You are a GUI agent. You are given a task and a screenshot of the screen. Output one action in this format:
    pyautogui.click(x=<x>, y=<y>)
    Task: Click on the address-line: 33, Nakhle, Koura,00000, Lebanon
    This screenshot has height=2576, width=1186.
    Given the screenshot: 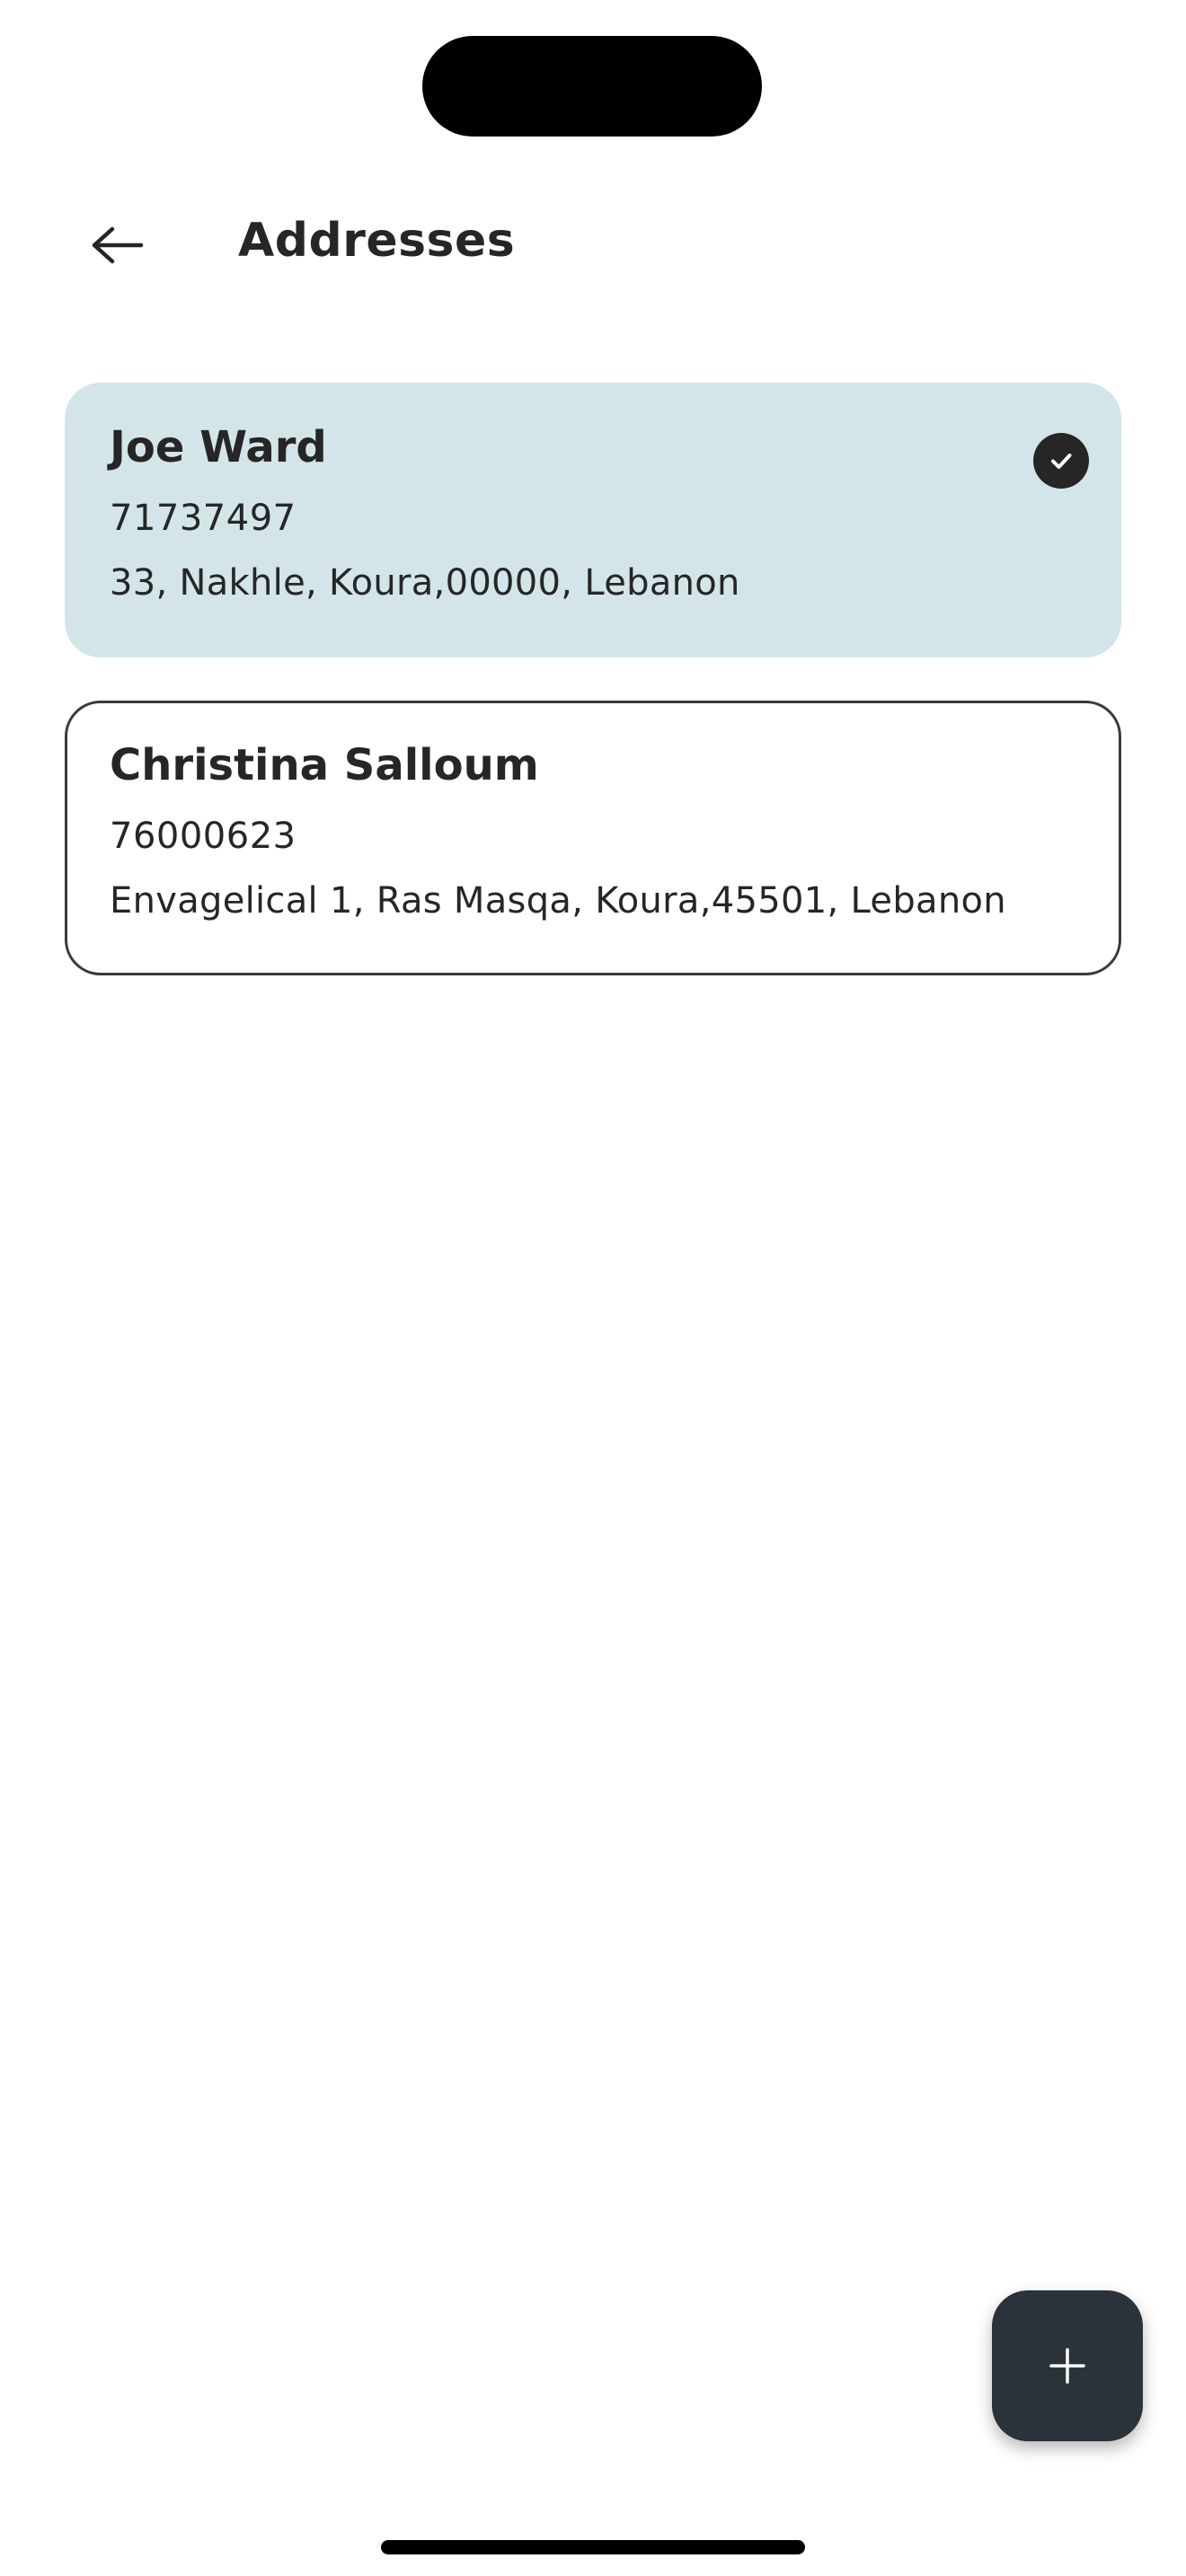 What is the action you would take?
    pyautogui.click(x=425, y=583)
    